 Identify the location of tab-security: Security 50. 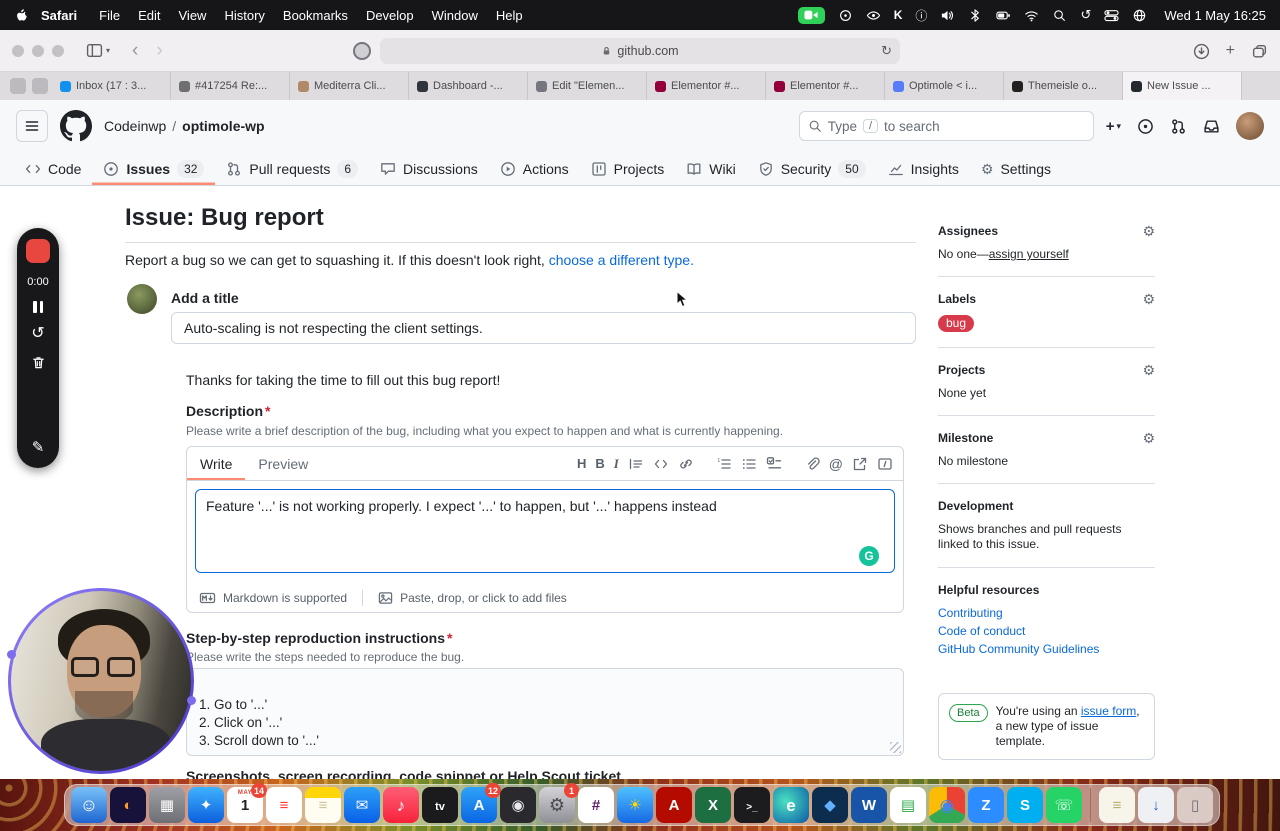
(812, 168).